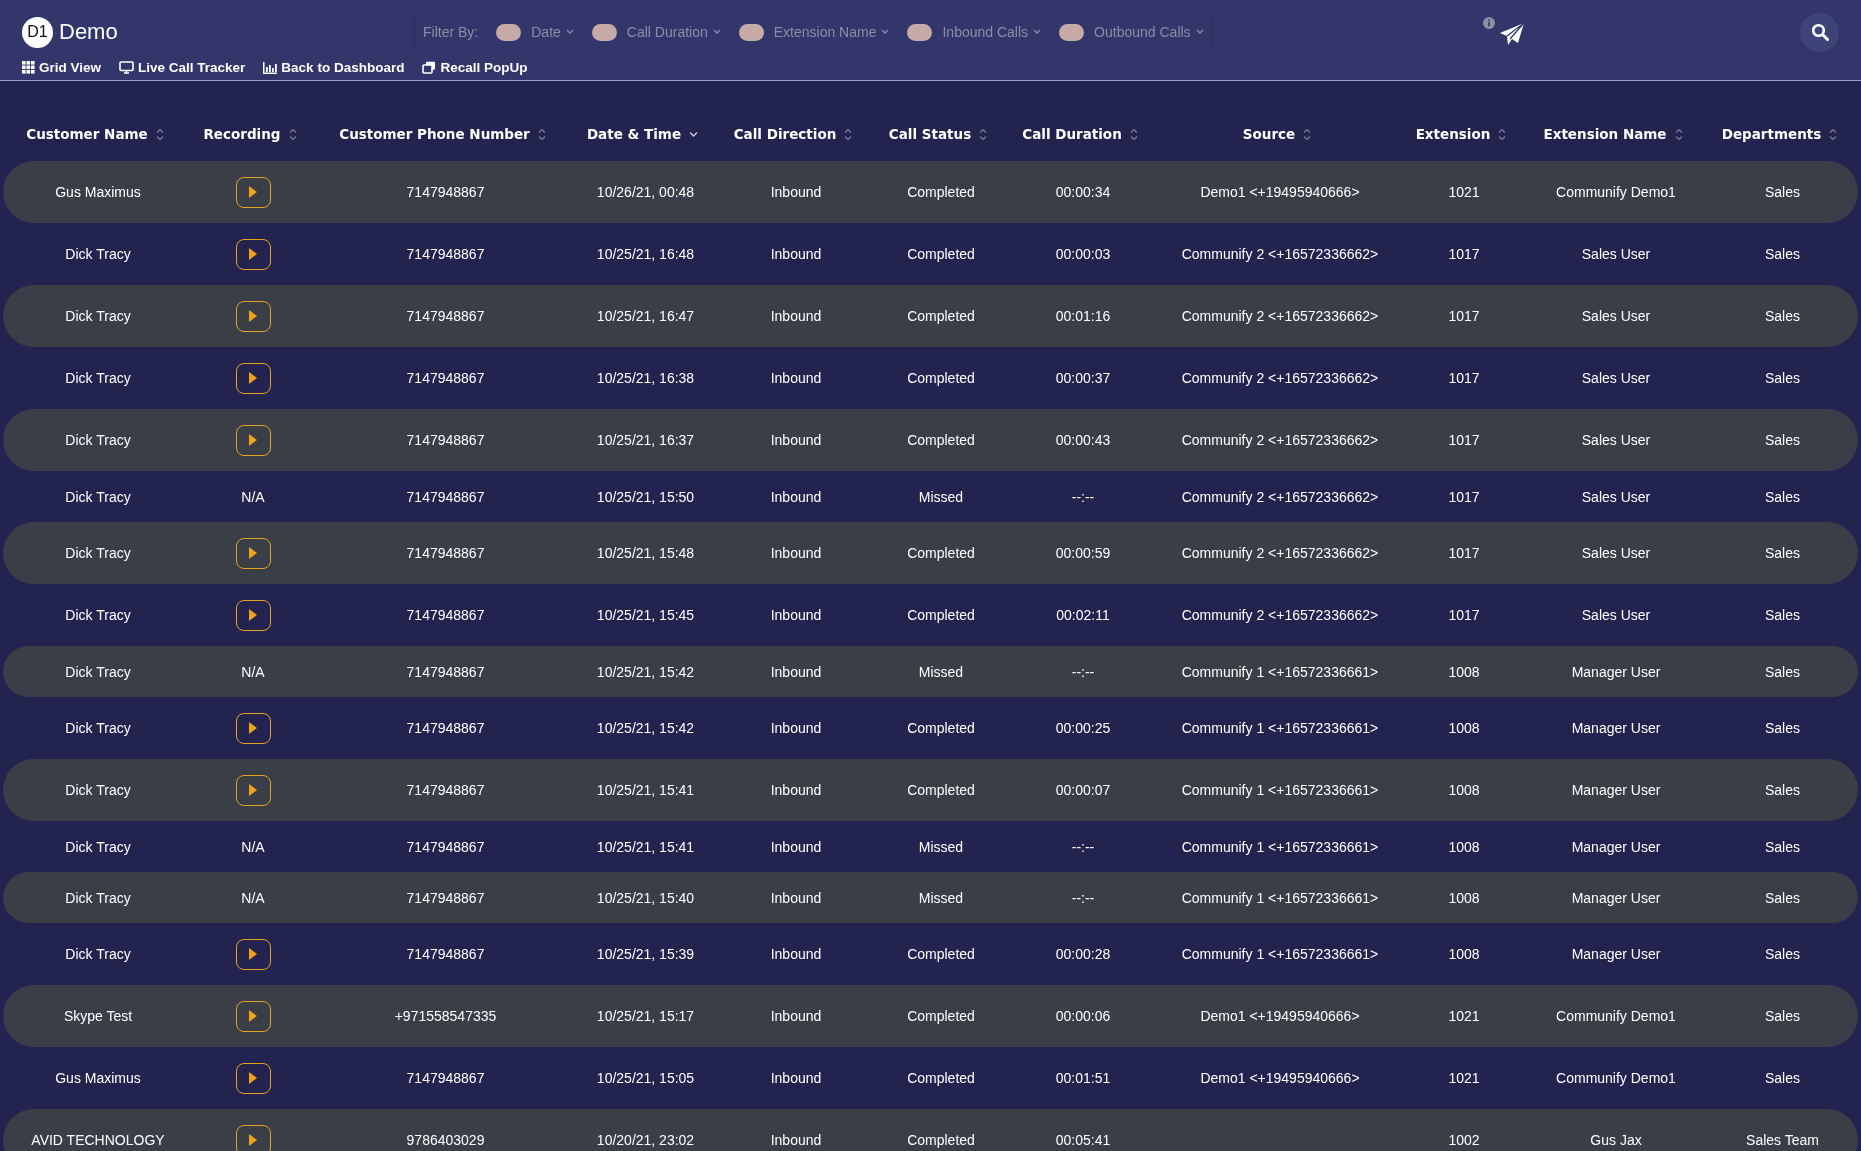 Image resolution: width=1861 pixels, height=1151 pixels. I want to click on nav-link: Recall PopUp, so click(475, 67).